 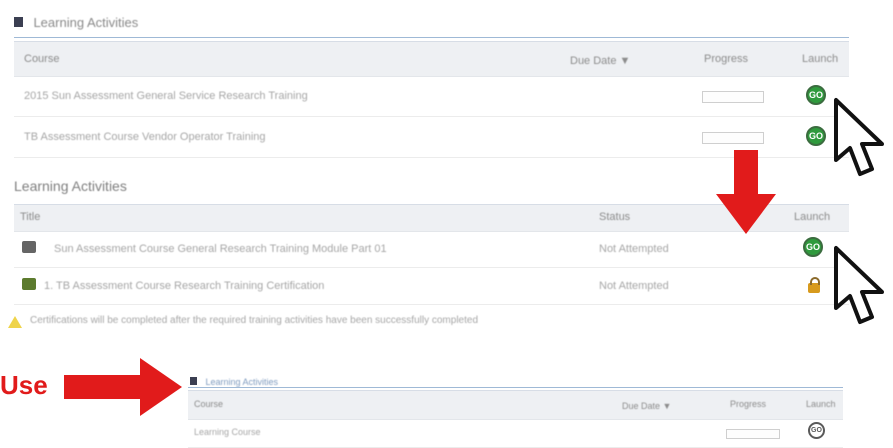 I want to click on top-panel-rule, so click(x=431, y=37).